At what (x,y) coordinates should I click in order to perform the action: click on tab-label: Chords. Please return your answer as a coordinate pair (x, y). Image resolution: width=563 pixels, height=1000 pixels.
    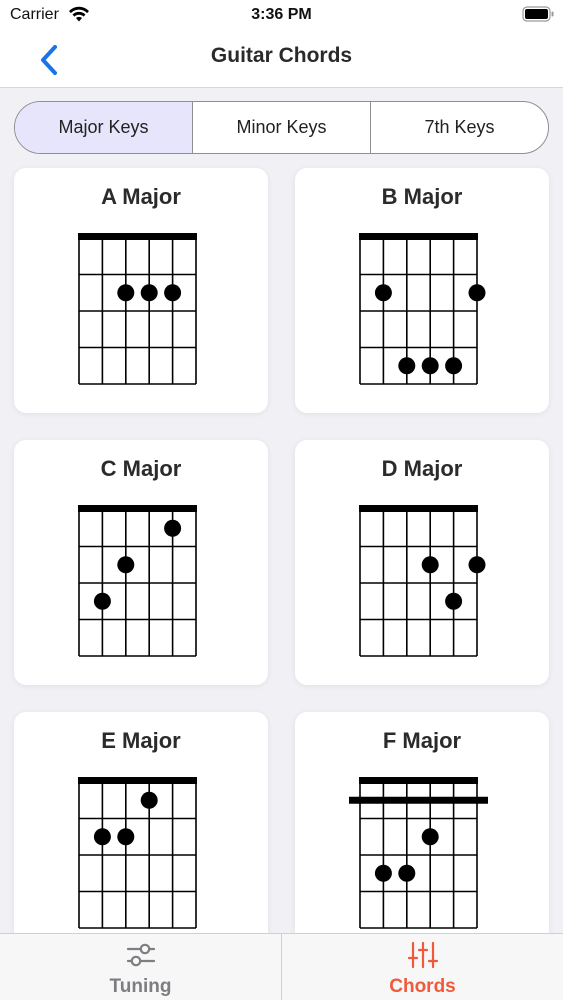
    Looking at the image, I should click on (422, 986).